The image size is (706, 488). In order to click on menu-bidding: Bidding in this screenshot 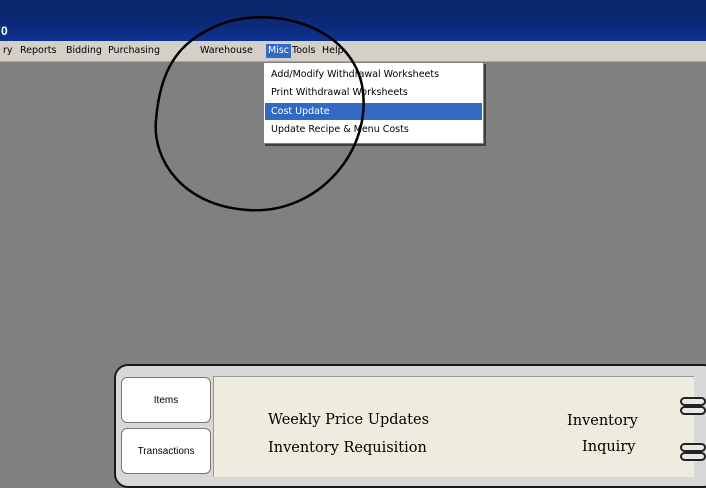, I will do `click(84, 51)`.